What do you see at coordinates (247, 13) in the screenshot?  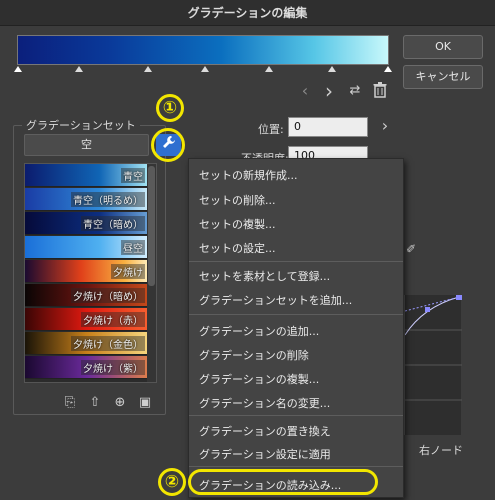 I see `dialog-title: グラデーションの編集` at bounding box center [247, 13].